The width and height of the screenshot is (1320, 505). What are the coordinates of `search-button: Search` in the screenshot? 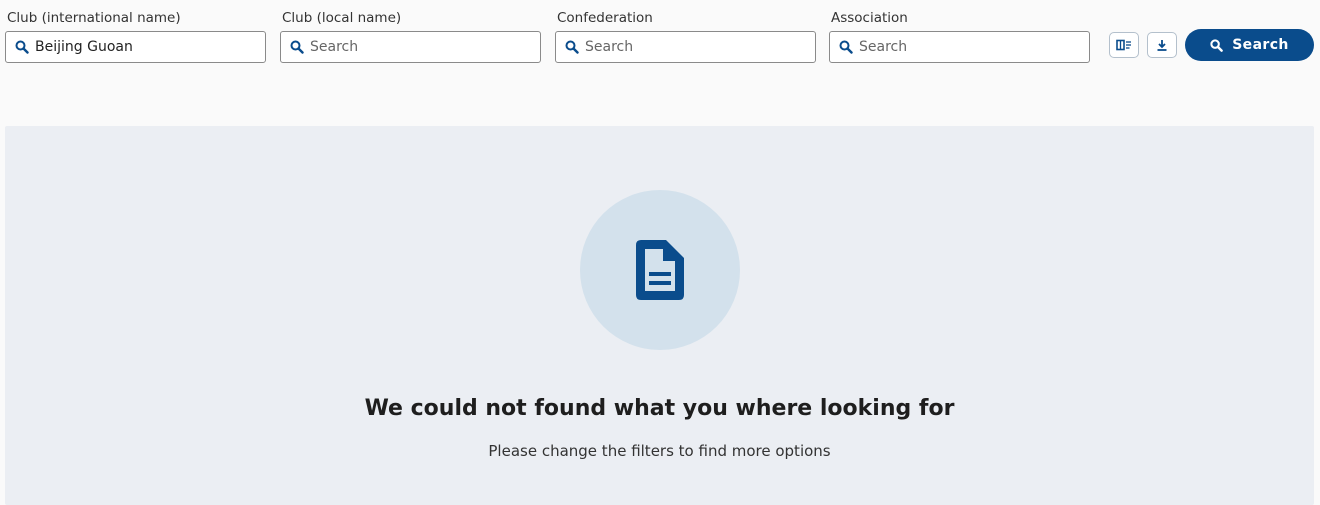 It's located at (1249, 45).